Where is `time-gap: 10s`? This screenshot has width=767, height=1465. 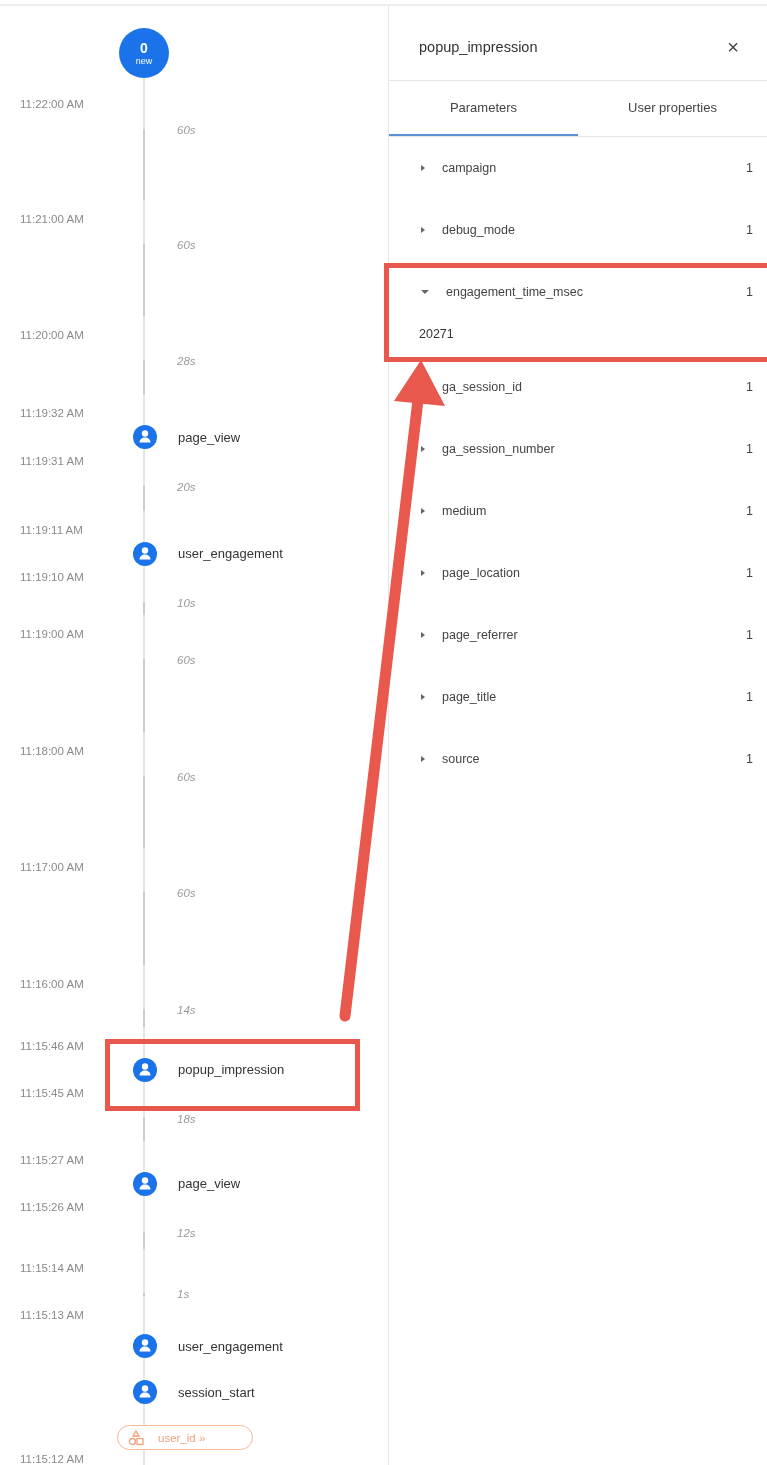
time-gap: 10s is located at coordinates (186, 603).